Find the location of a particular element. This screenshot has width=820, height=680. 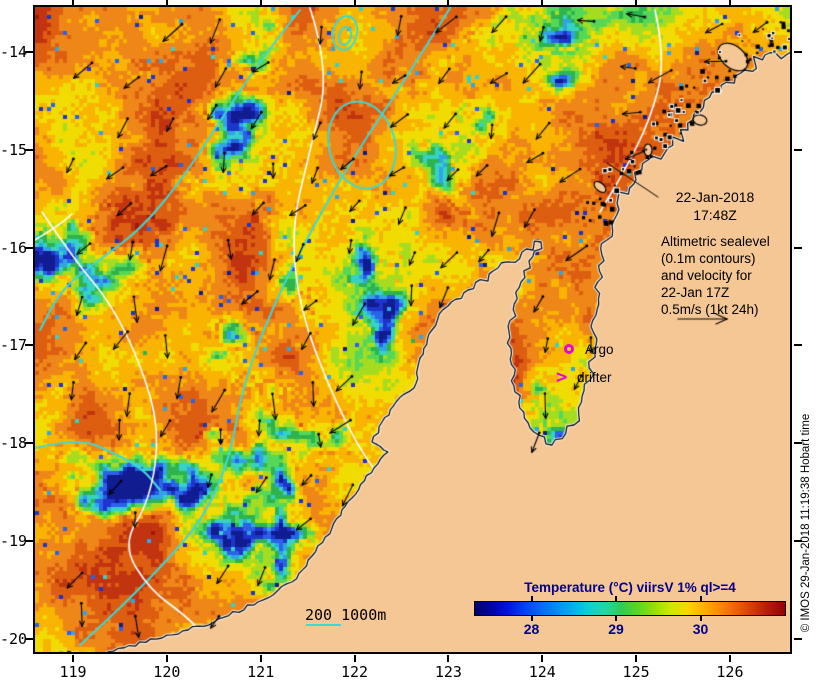

colorbar-gradient is located at coordinates (630, 608).